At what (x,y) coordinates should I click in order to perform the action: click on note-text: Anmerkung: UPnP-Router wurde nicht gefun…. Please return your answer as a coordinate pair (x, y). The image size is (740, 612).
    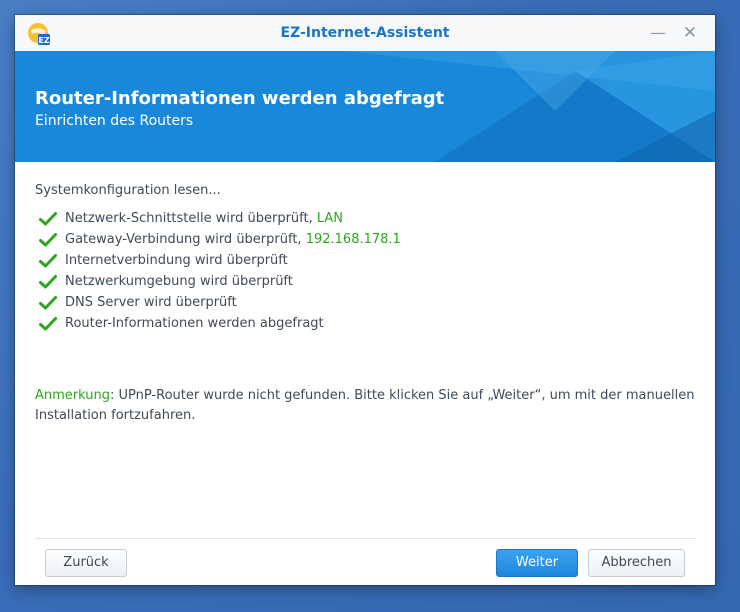
    Looking at the image, I should click on (365, 406).